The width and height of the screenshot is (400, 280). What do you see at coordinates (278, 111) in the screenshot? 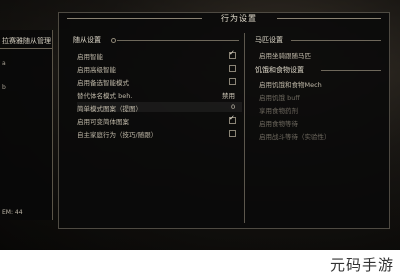
I see `option-label: 享用食物药剂` at bounding box center [278, 111].